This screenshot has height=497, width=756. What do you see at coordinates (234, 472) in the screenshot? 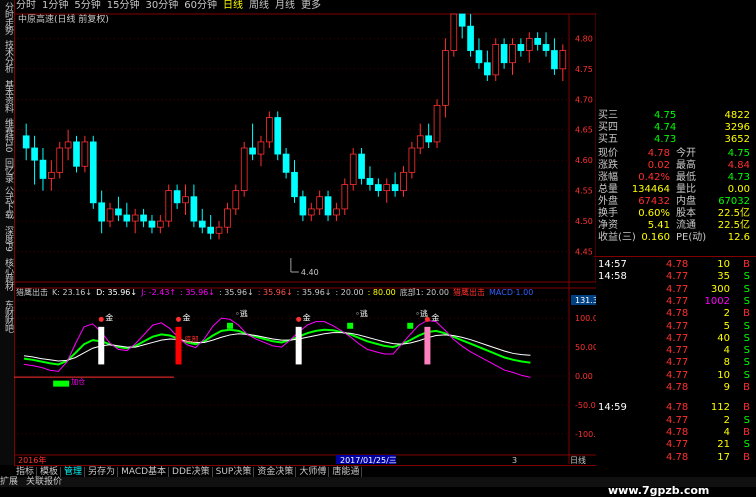
I see `indicator-tab-6: SUP决策` at bounding box center [234, 472].